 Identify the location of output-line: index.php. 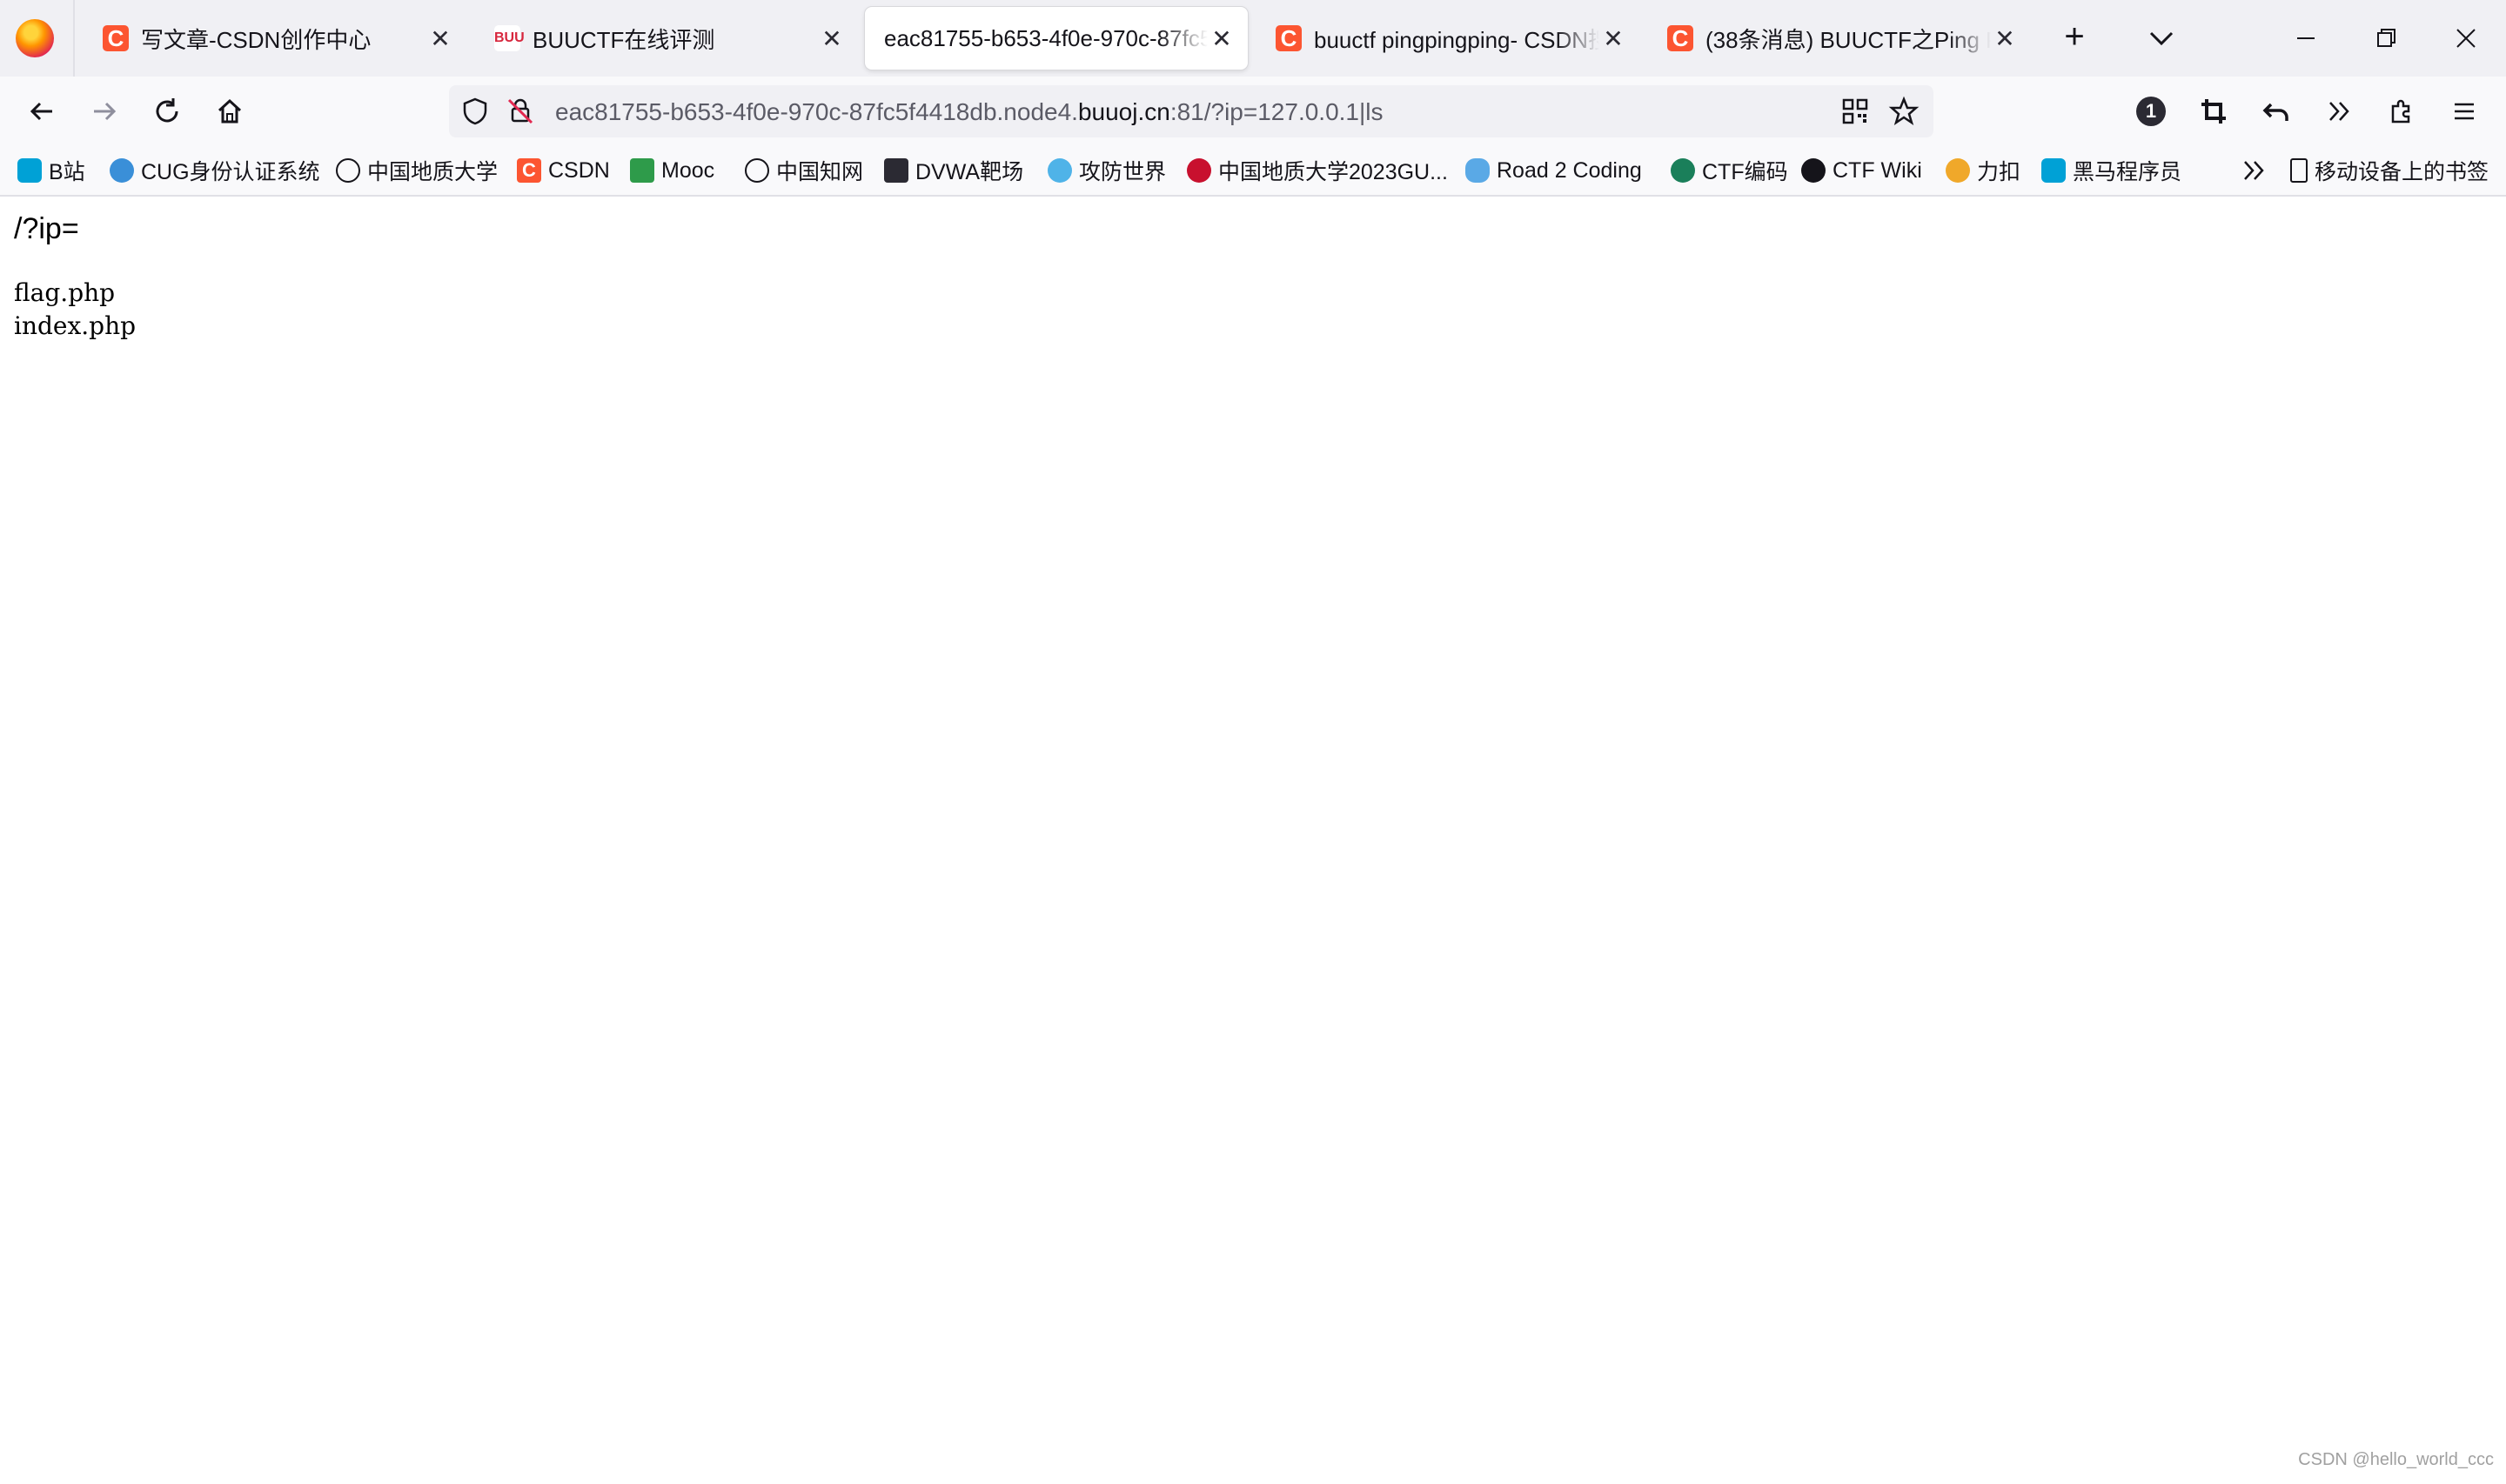
(75, 325).